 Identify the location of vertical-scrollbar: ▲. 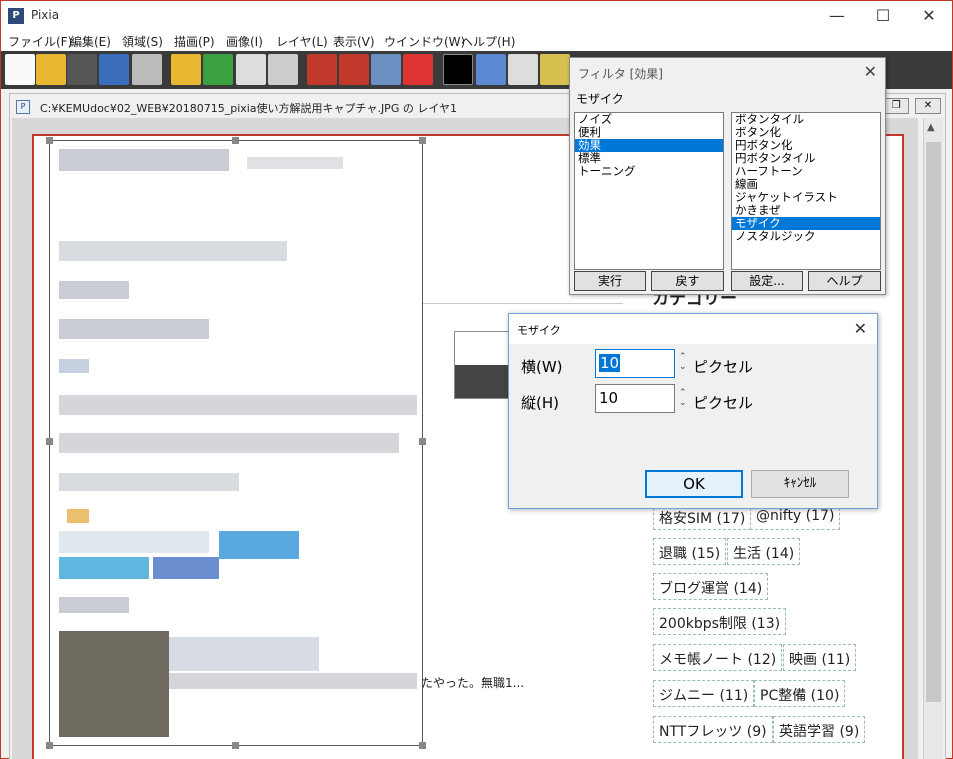
(933, 438).